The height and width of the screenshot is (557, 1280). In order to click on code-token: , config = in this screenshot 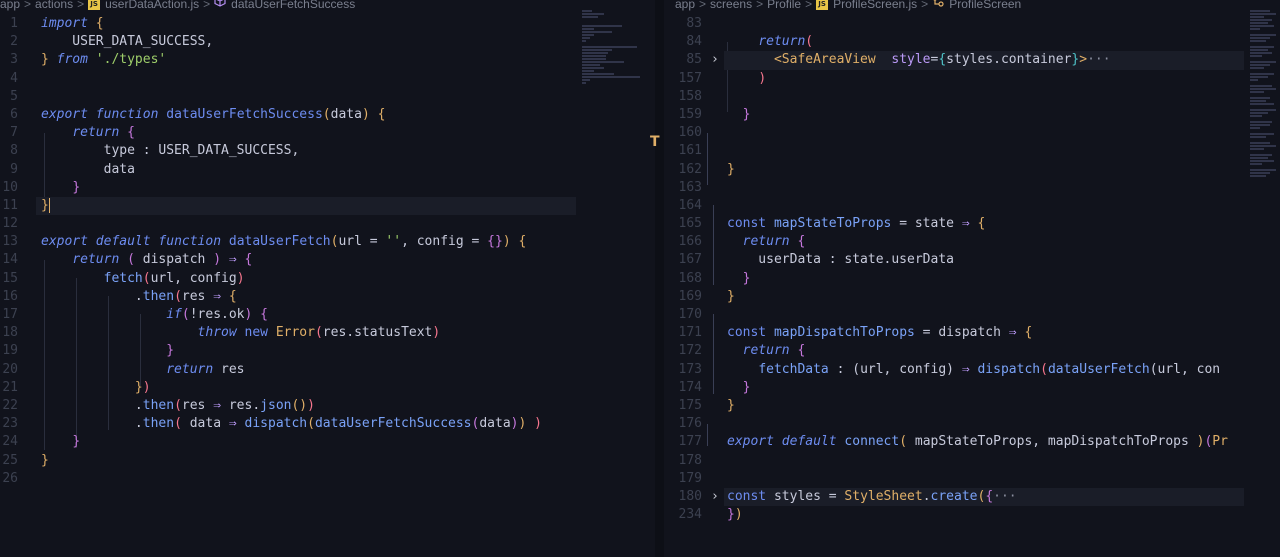, I will do `click(444, 242)`.